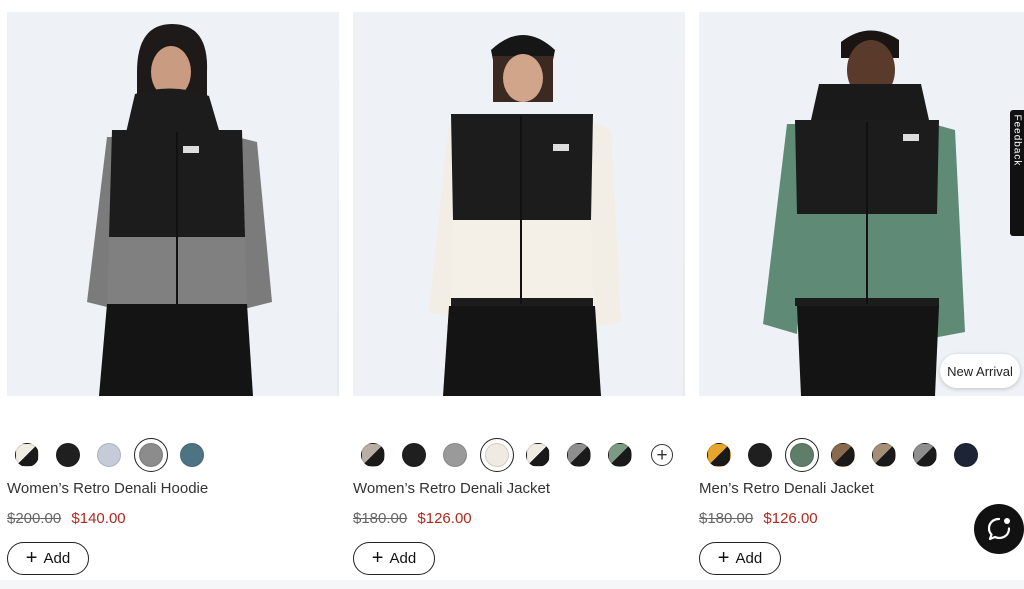 This screenshot has width=1024, height=589. Describe the element at coordinates (719, 455) in the screenshot. I see `swatch-yellow-black` at that location.